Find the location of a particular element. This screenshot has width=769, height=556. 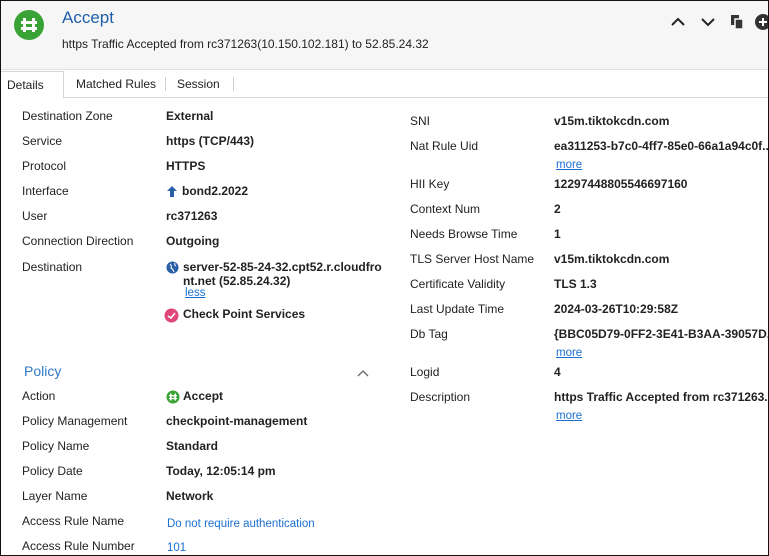

access-rule-name-label: Access Rule Name is located at coordinates (73, 521).